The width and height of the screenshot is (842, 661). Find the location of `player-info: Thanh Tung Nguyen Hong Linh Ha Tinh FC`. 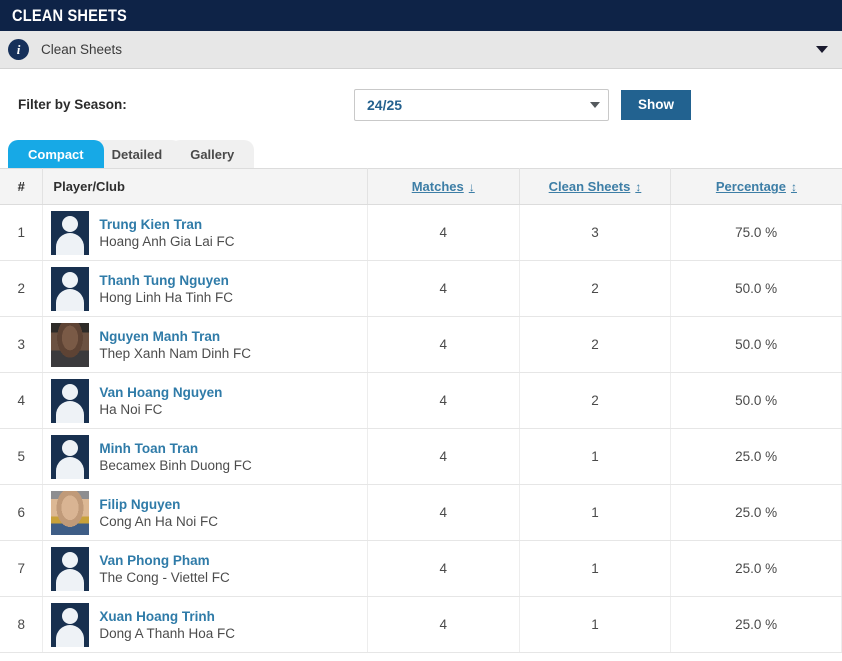

player-info: Thanh Tung Nguyen Hong Linh Ha Tinh FC is located at coordinates (166, 289).